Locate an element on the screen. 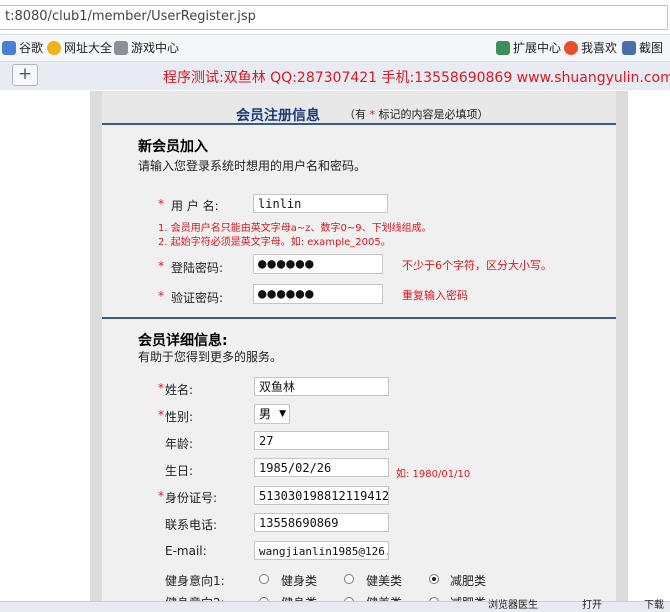 This screenshot has width=670, height=612. email-input: wangjianlin1985@126.c is located at coordinates (321, 550).